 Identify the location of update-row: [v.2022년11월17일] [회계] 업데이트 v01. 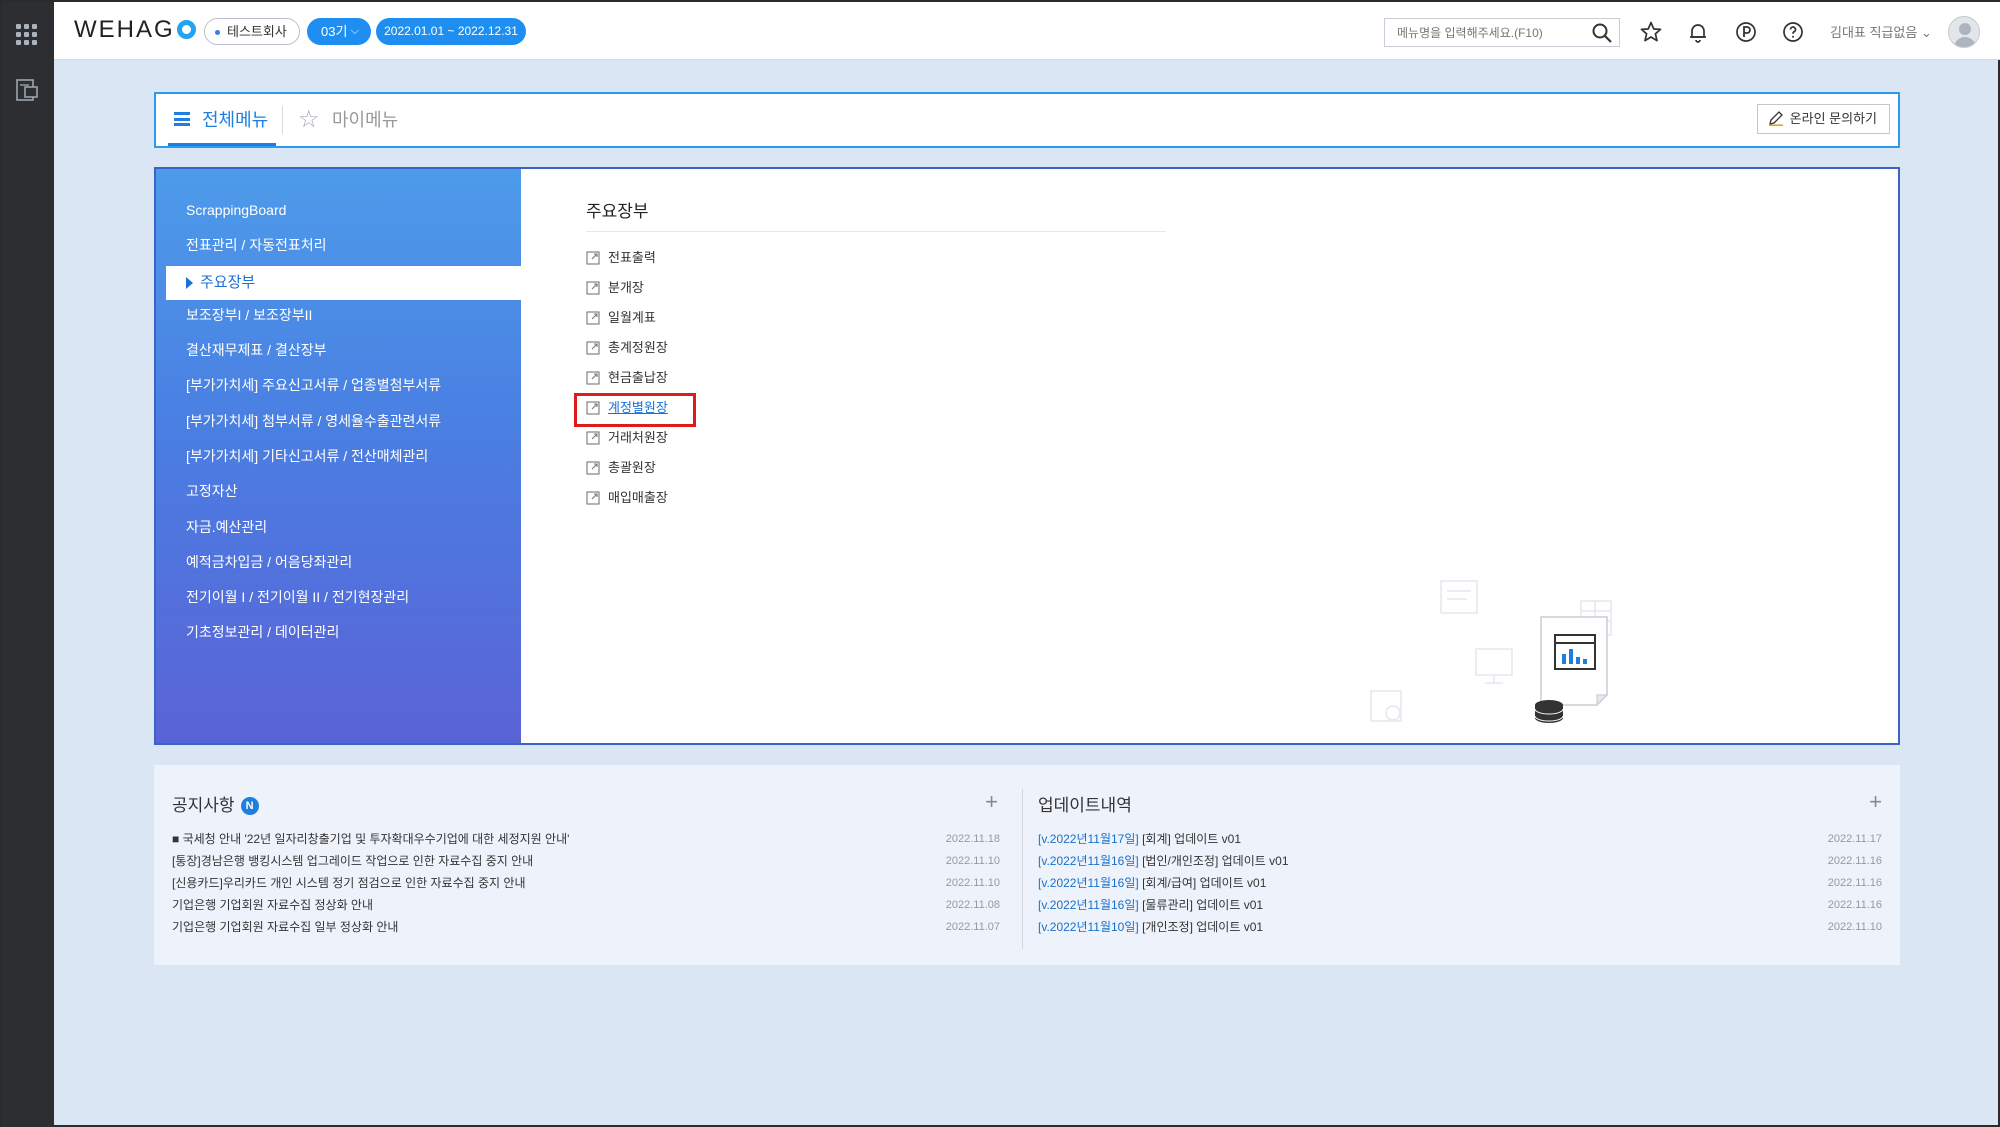
(1139, 839).